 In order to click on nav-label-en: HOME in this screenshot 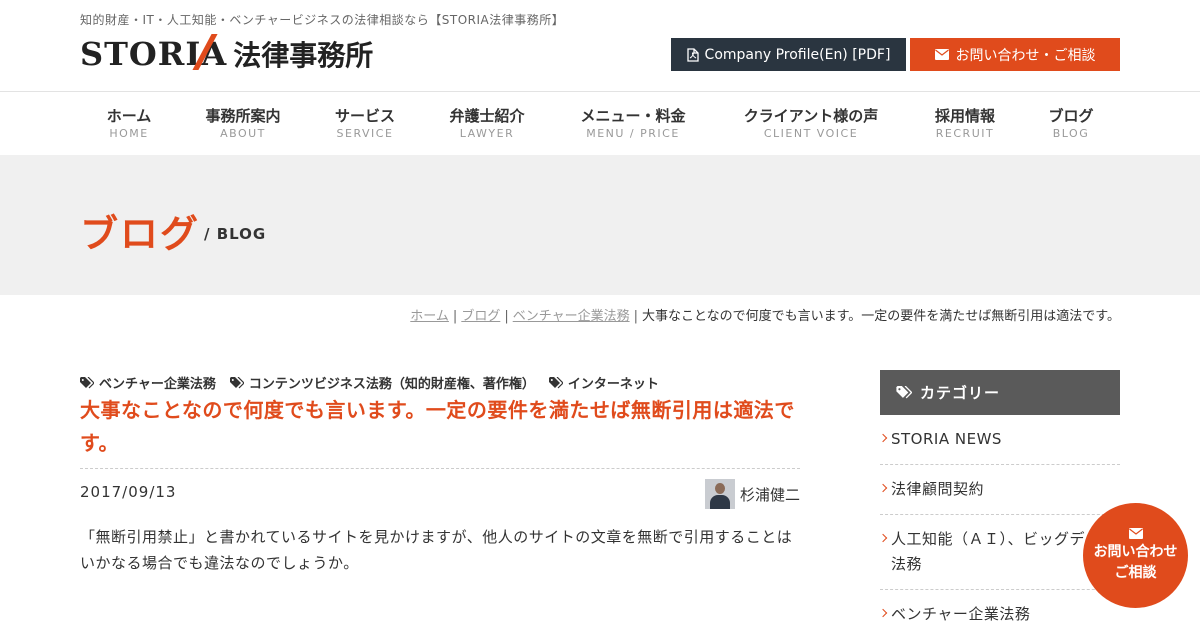, I will do `click(129, 133)`.